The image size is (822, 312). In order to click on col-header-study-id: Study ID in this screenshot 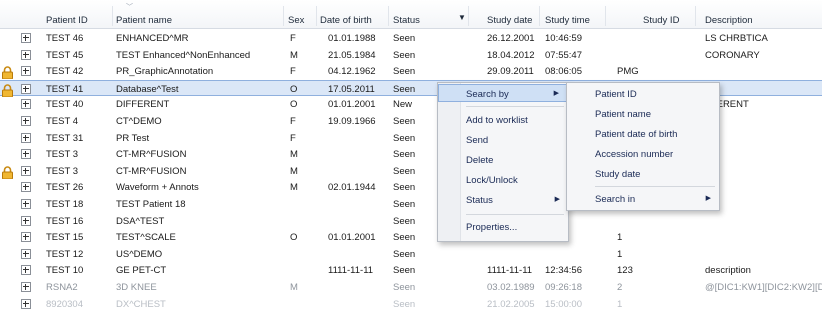, I will do `click(661, 20)`.